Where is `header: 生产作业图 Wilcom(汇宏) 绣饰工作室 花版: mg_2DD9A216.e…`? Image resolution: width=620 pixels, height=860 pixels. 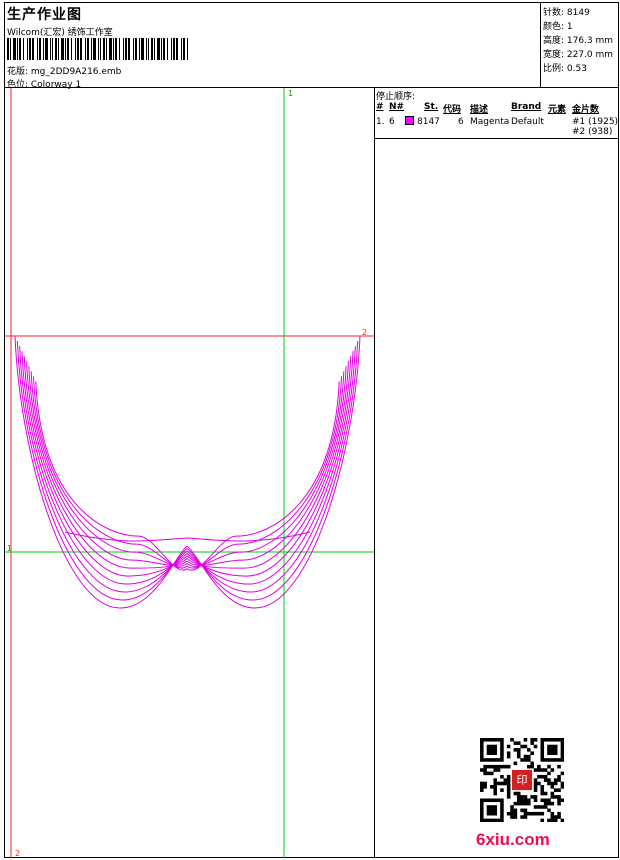
header: 生产作业图 Wilcom(汇宏) 绣饰工作室 花版: mg_2DD9A216.e… is located at coordinates (272, 46).